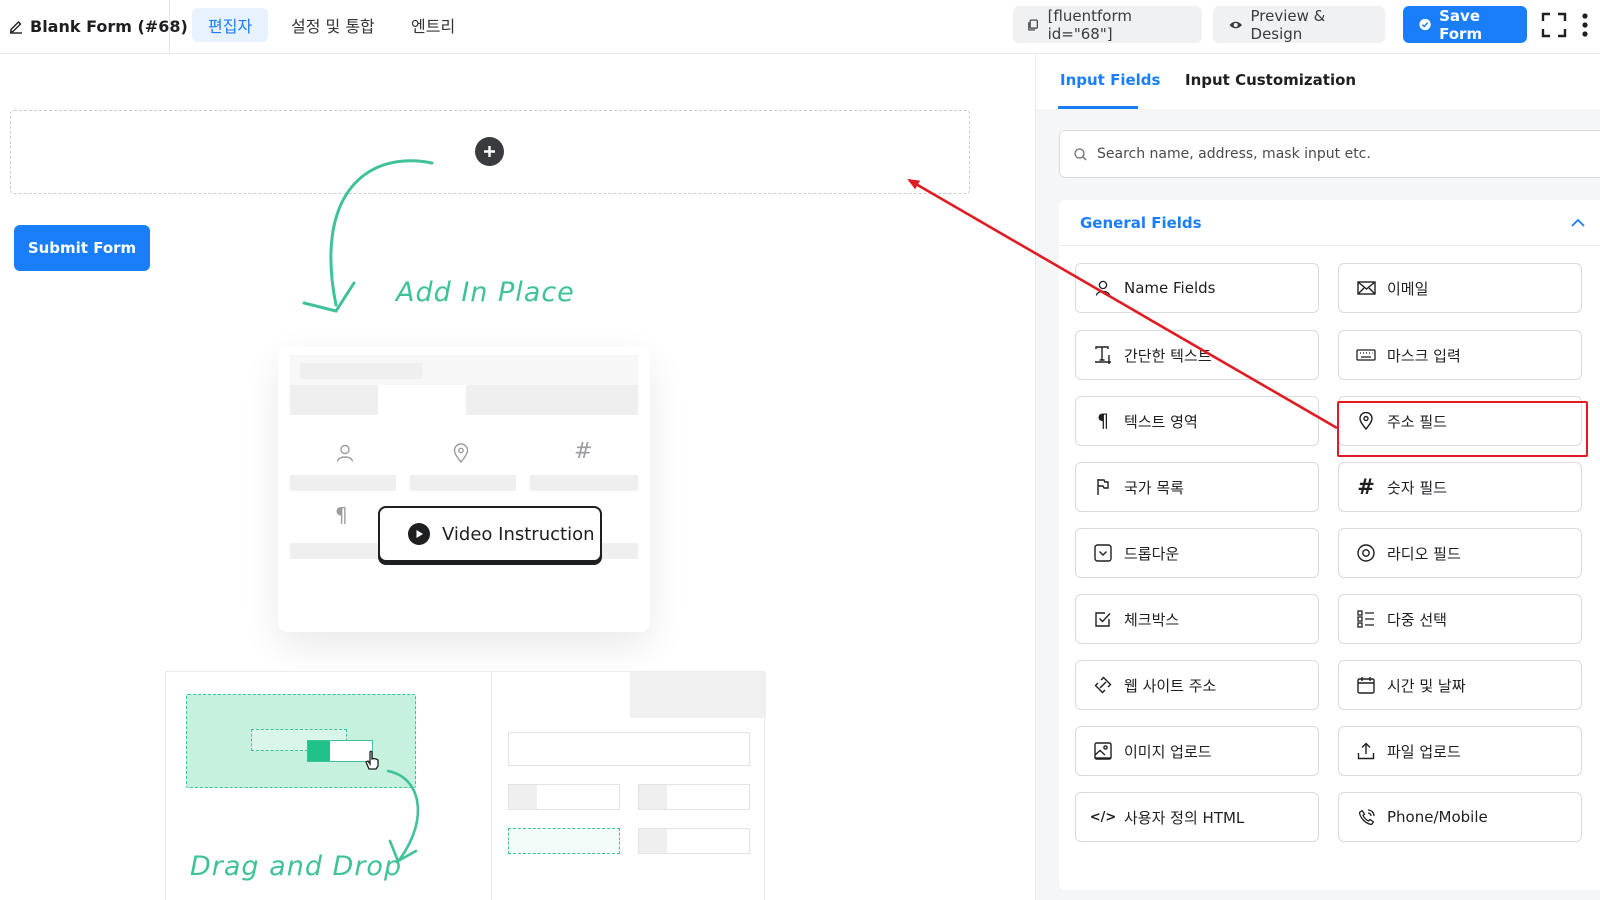 The image size is (1600, 900). What do you see at coordinates (1141, 222) in the screenshot?
I see `section-title: General Fields` at bounding box center [1141, 222].